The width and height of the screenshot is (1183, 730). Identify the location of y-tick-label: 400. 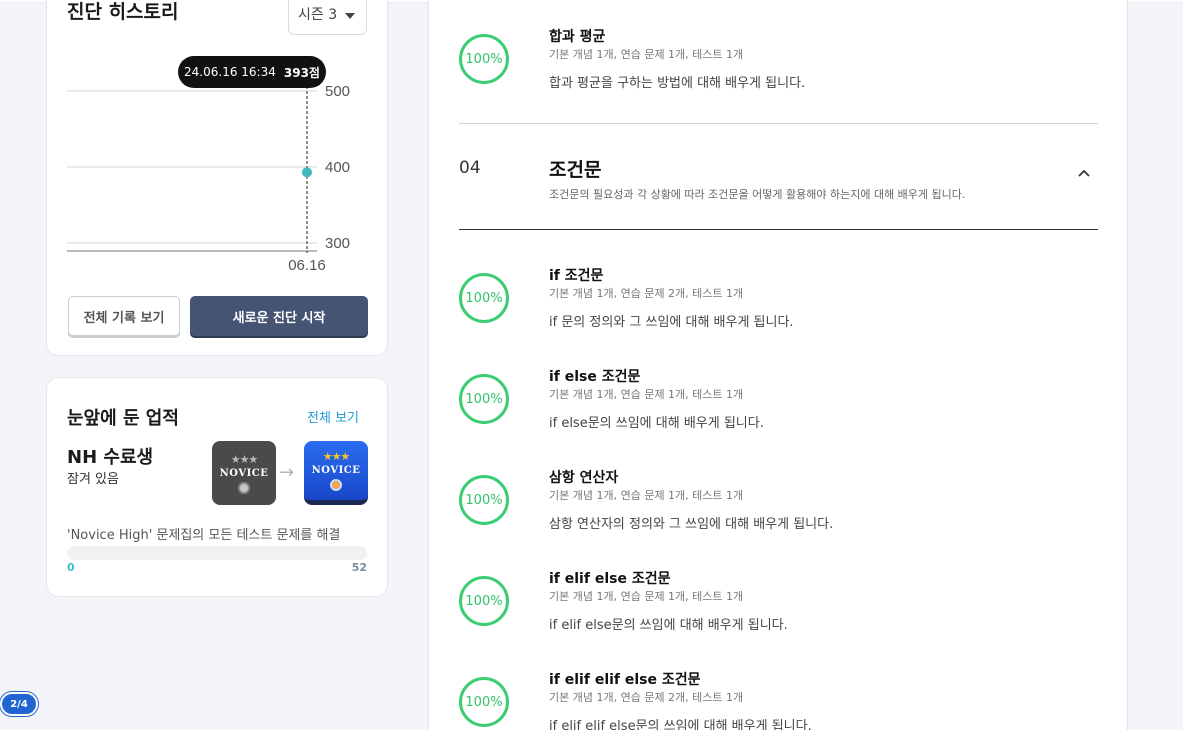
(337, 167).